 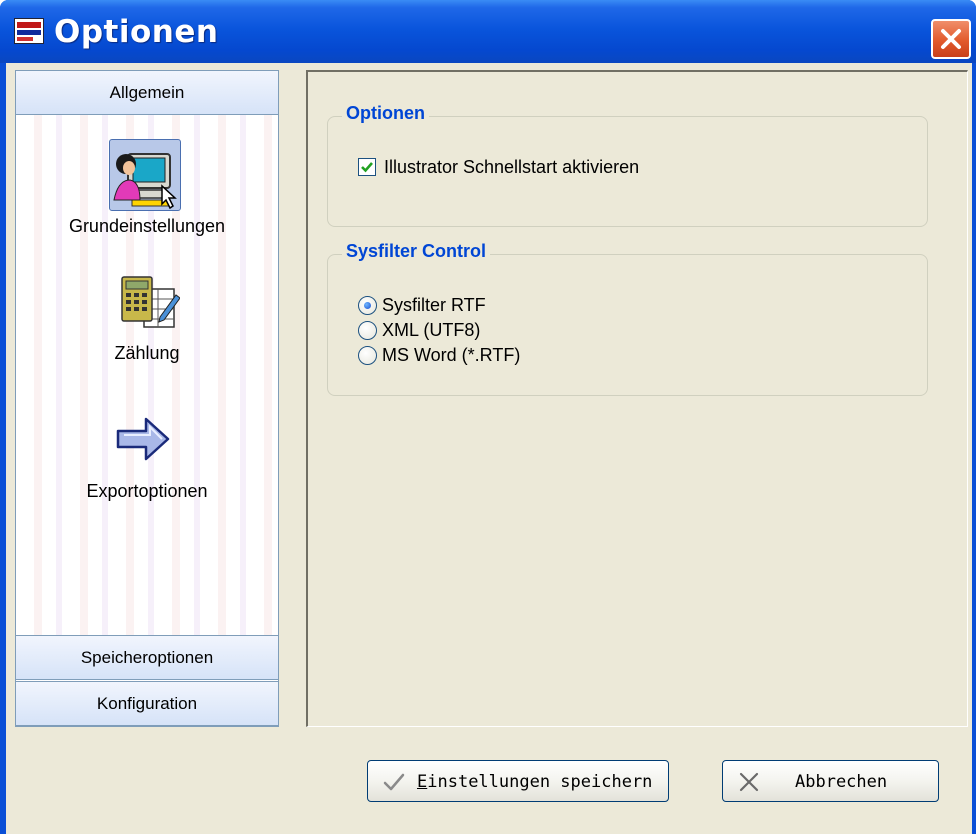 I want to click on quickstart-checkbox-label: Illustrator Schnellstart aktivieren, so click(x=511, y=167).